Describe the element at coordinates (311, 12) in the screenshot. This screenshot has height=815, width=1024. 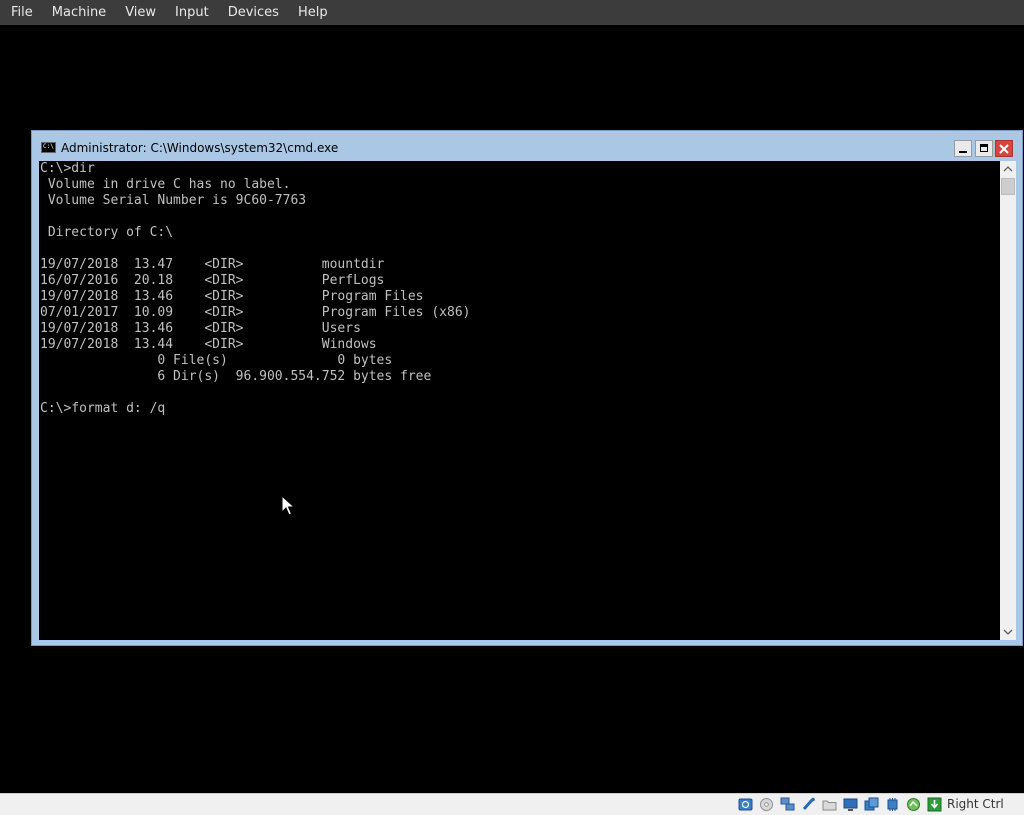
I see `menu-help: Help` at that location.